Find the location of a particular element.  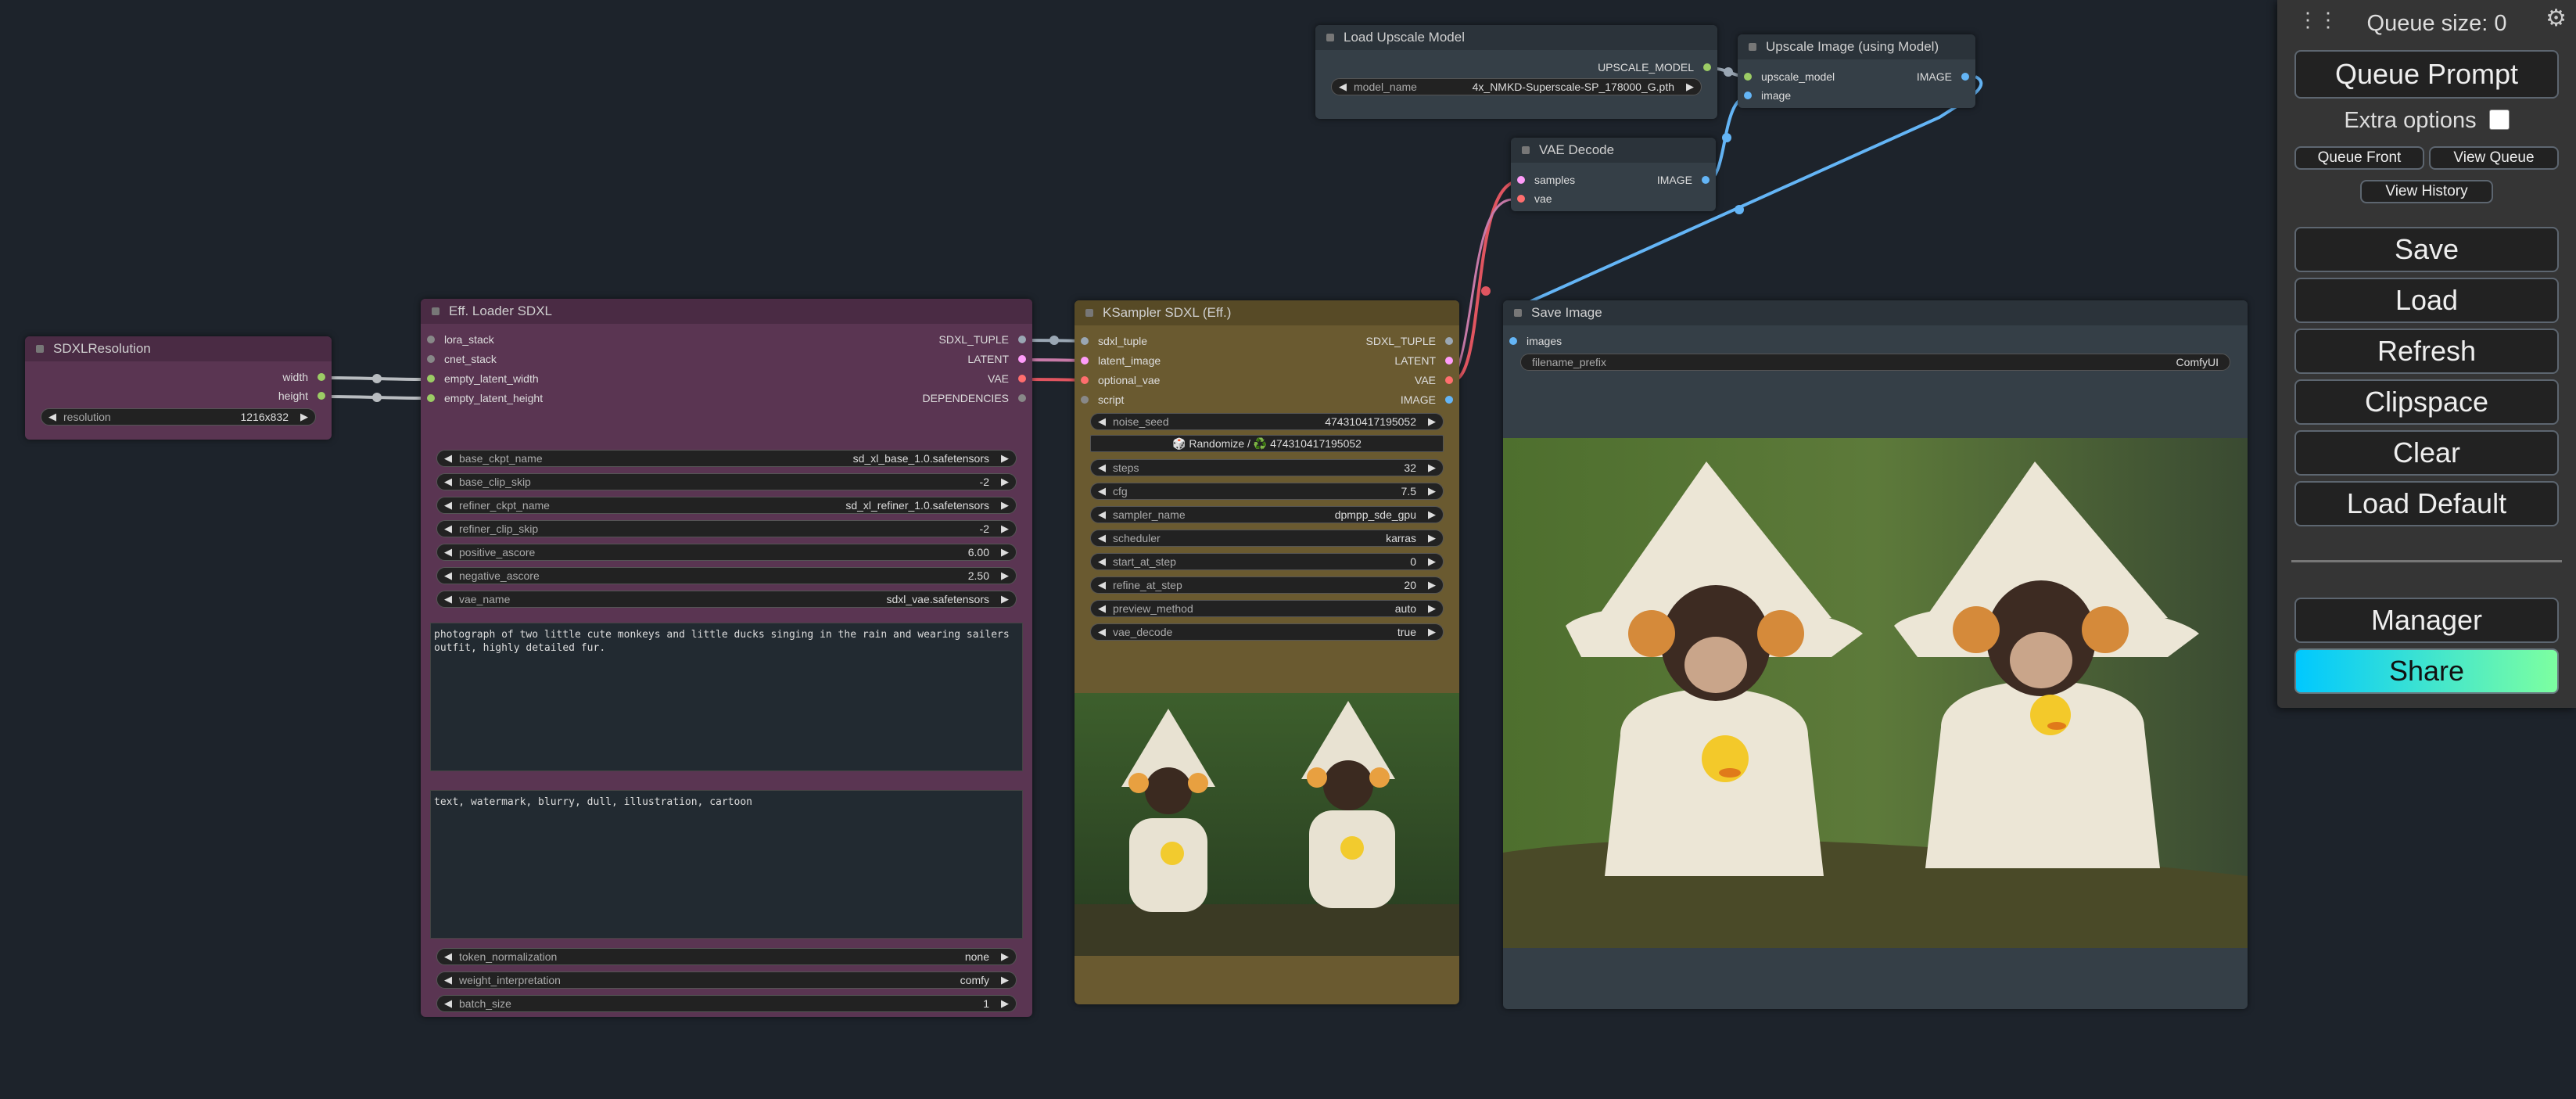

refresh-button: Refresh is located at coordinates (2426, 351).